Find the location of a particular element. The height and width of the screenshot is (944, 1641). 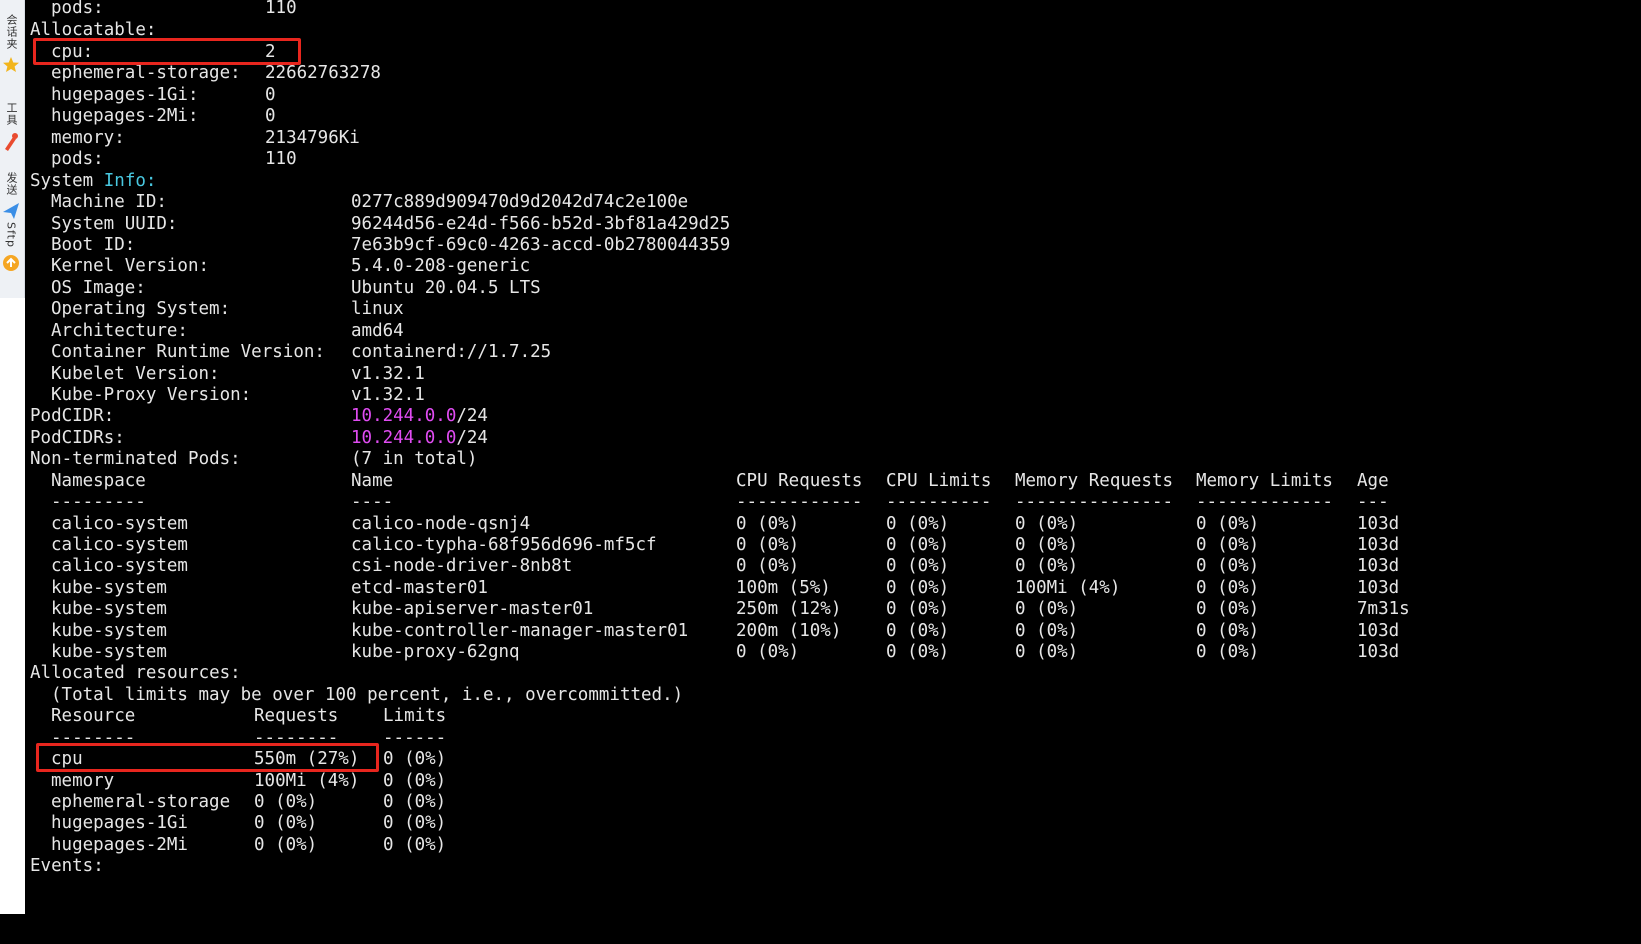

podcidr-suffix: /24 is located at coordinates (472, 416).